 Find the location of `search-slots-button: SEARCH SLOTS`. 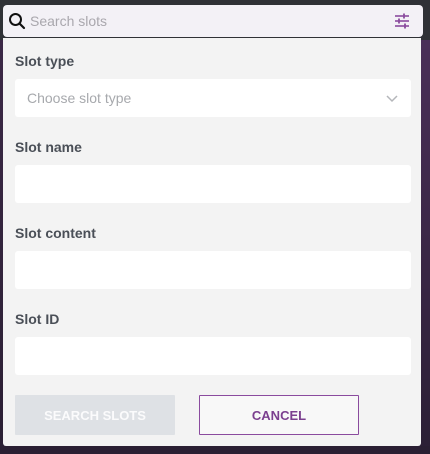

search-slots-button: SEARCH SLOTS is located at coordinates (95, 415).